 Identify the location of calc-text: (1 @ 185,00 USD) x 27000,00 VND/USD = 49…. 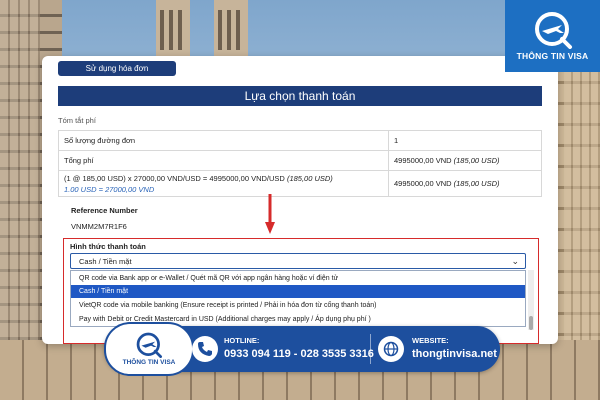
(174, 178).